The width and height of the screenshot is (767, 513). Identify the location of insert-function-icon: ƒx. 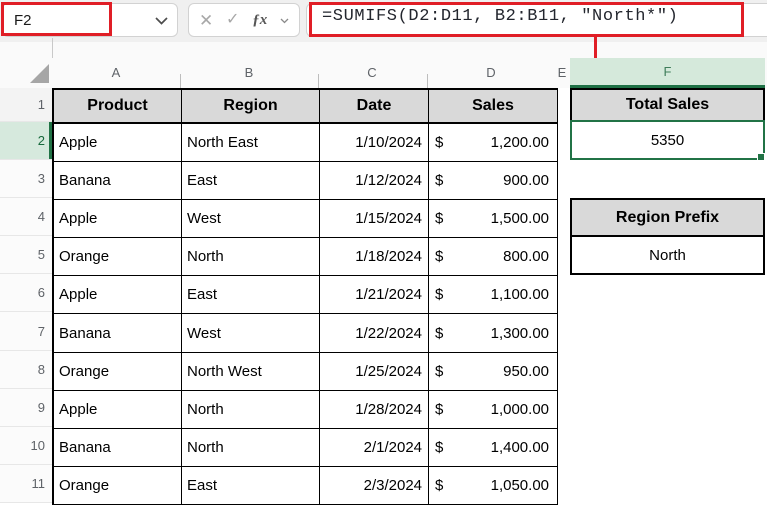
(259, 20).